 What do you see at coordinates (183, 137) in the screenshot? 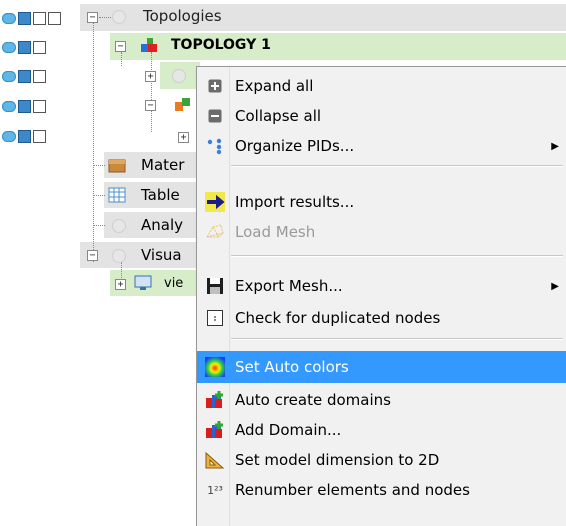
I see `expand-toggle-child3: +` at bounding box center [183, 137].